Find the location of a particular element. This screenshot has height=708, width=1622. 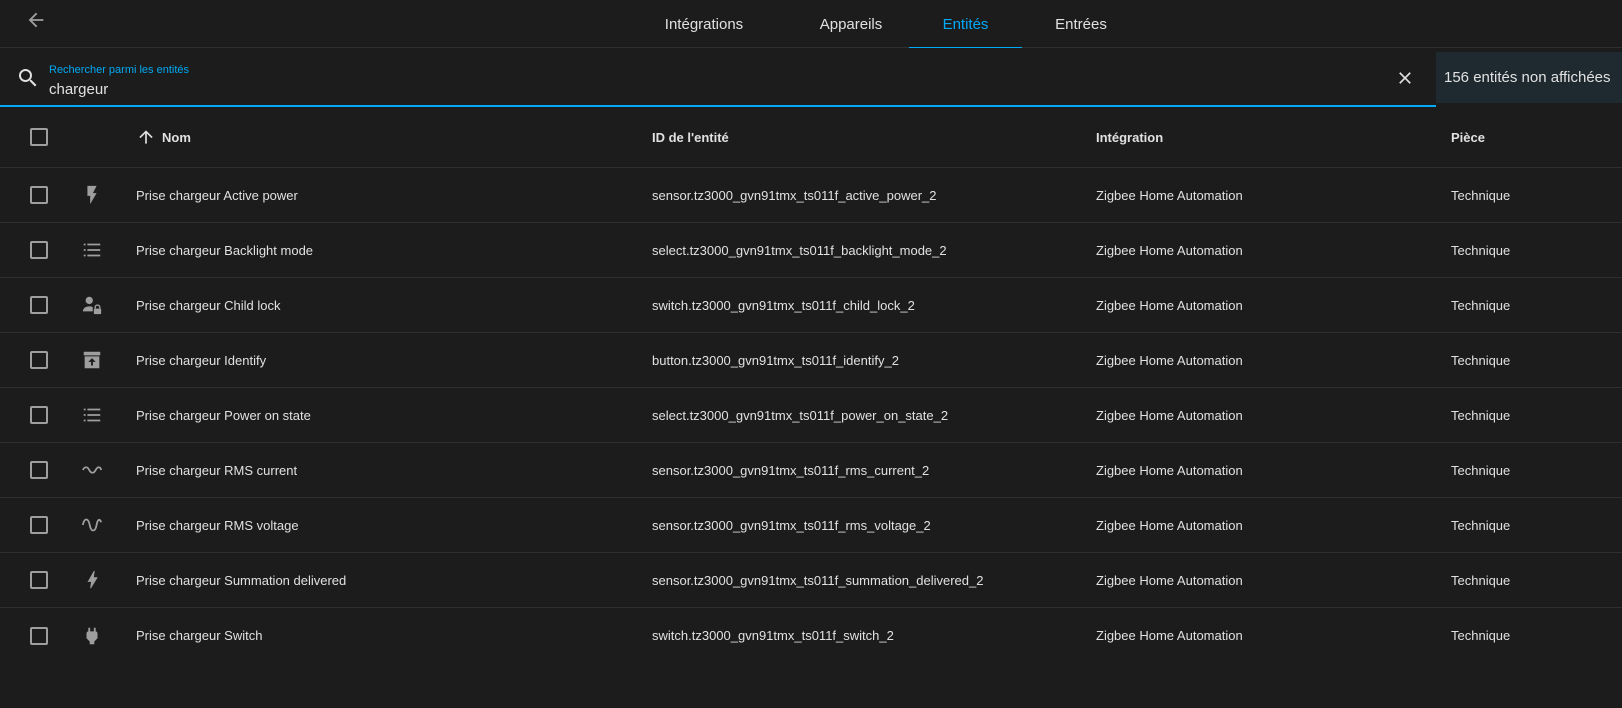

tab-inputs: Entrées is located at coordinates (1081, 24).